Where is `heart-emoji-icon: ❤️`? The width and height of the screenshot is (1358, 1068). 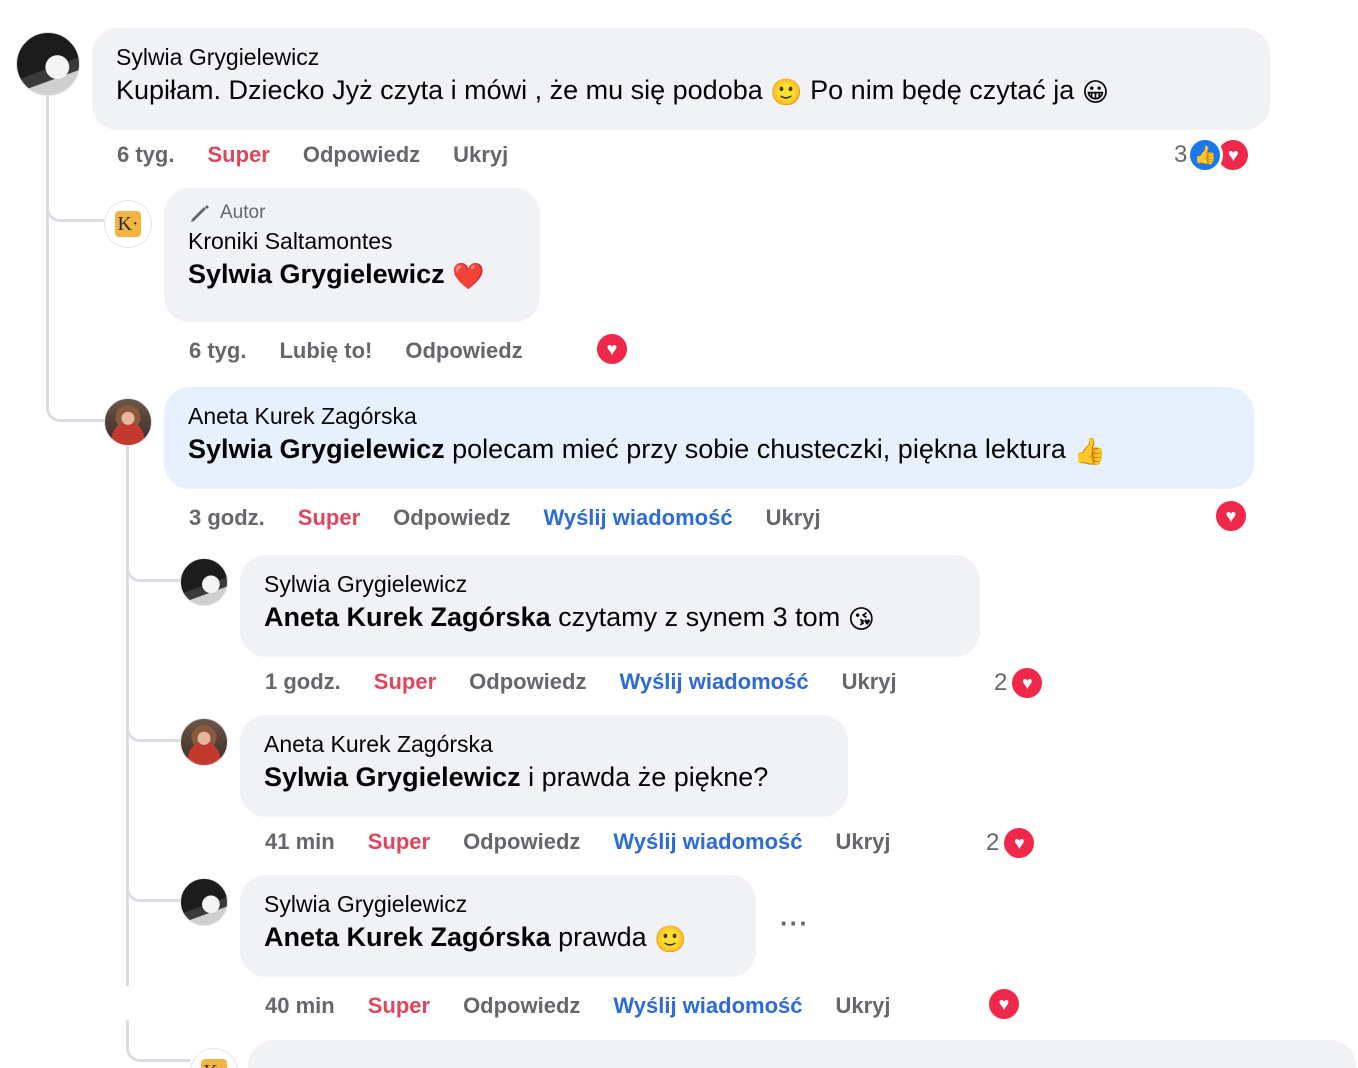
heart-emoji-icon: ❤️ is located at coordinates (468, 276).